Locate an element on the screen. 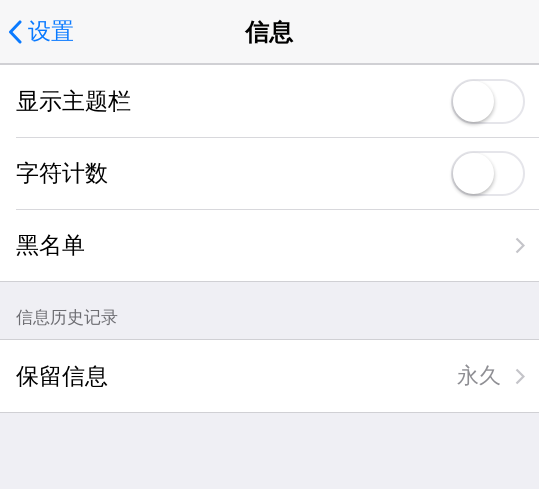  section-header: 信息历史记录 is located at coordinates (67, 318).